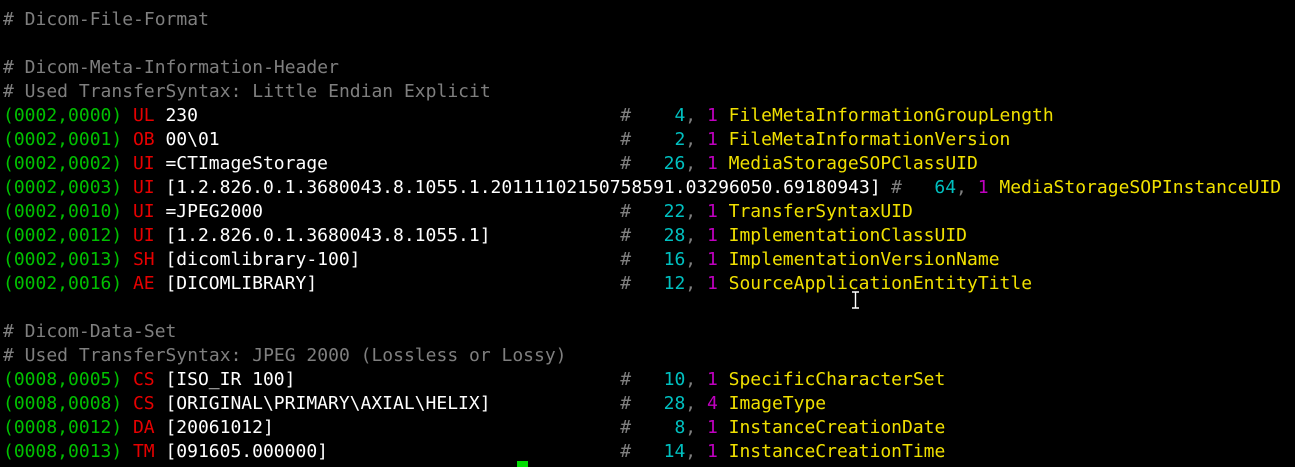 The height and width of the screenshot is (467, 1295). I want to click on element-keyword: ImageType, so click(777, 403).